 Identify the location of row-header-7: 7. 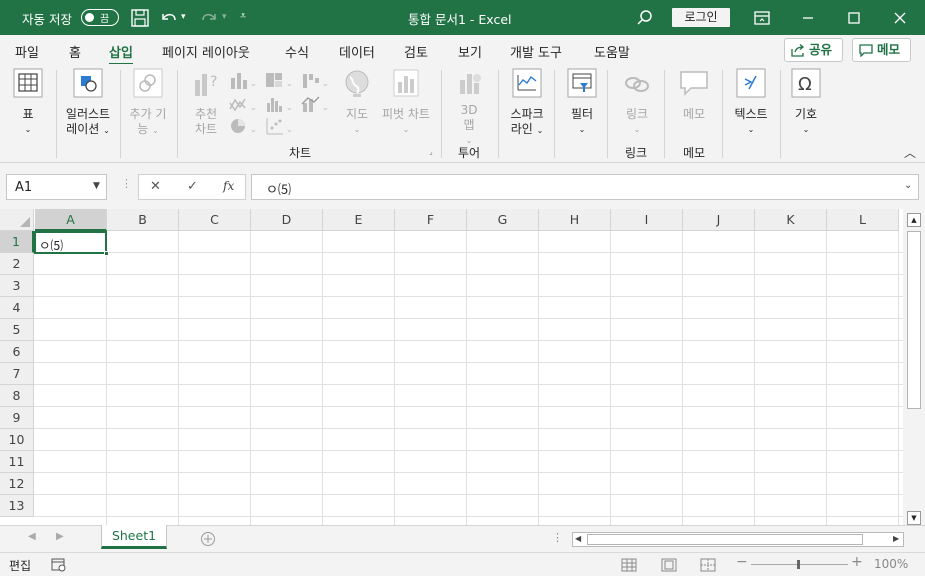
(17, 374).